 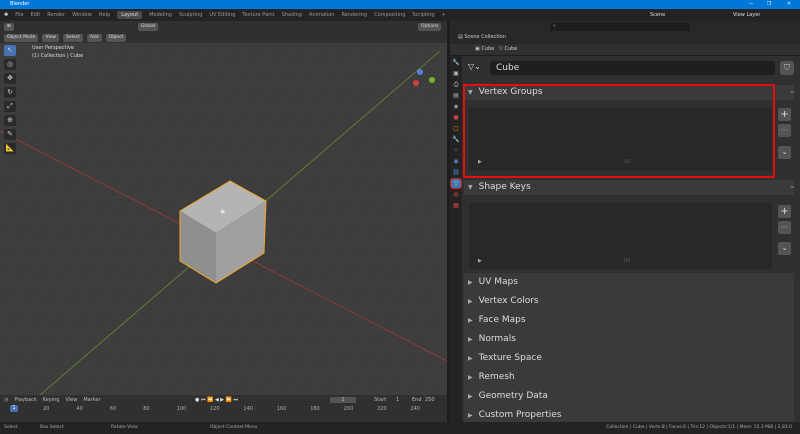 I want to click on shape-keys-list: ▶ ⁞⁞⁞⁞, so click(x=620, y=236).